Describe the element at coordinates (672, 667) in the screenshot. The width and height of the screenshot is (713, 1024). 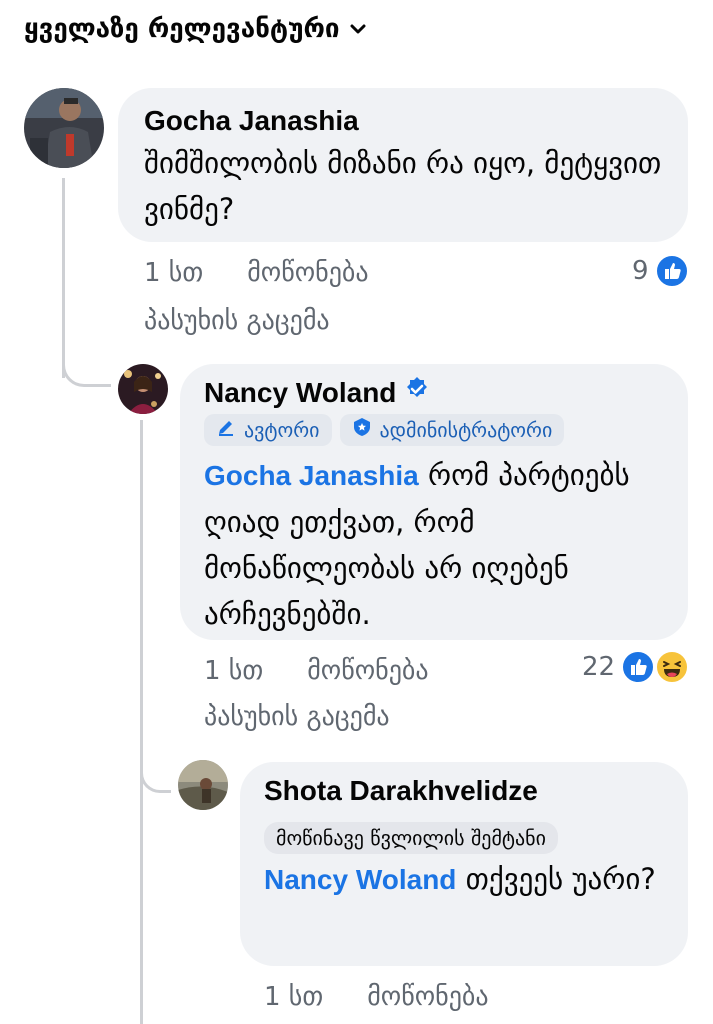
I see `haha-reaction-icon` at that location.